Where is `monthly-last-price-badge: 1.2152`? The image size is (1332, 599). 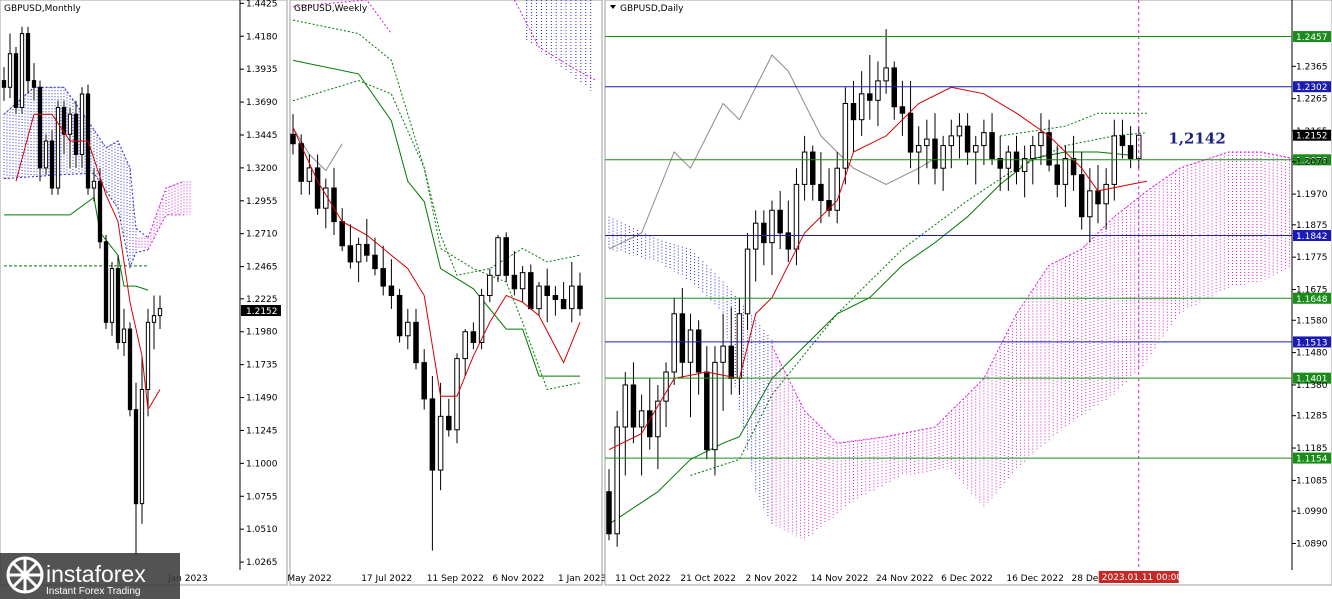 monthly-last-price-badge: 1.2152 is located at coordinates (261, 311).